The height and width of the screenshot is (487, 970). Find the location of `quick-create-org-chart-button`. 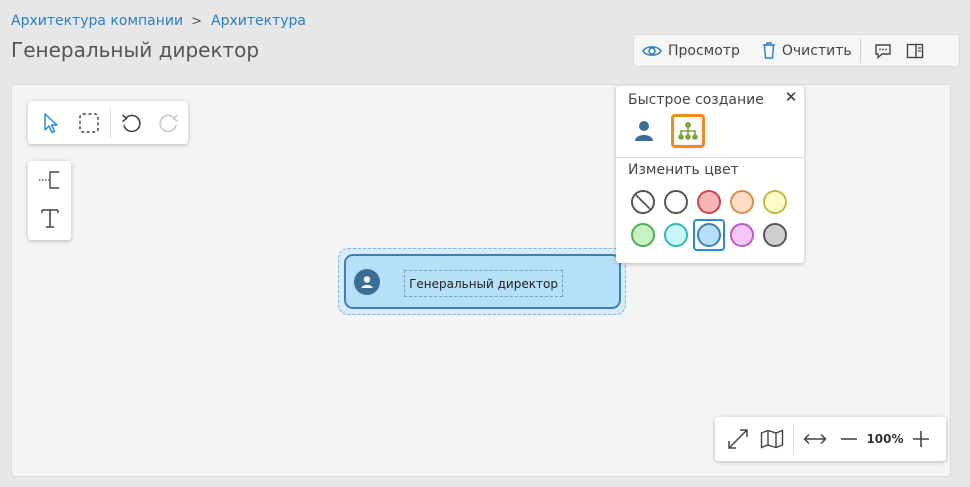

quick-create-org-chart-button is located at coordinates (688, 131).